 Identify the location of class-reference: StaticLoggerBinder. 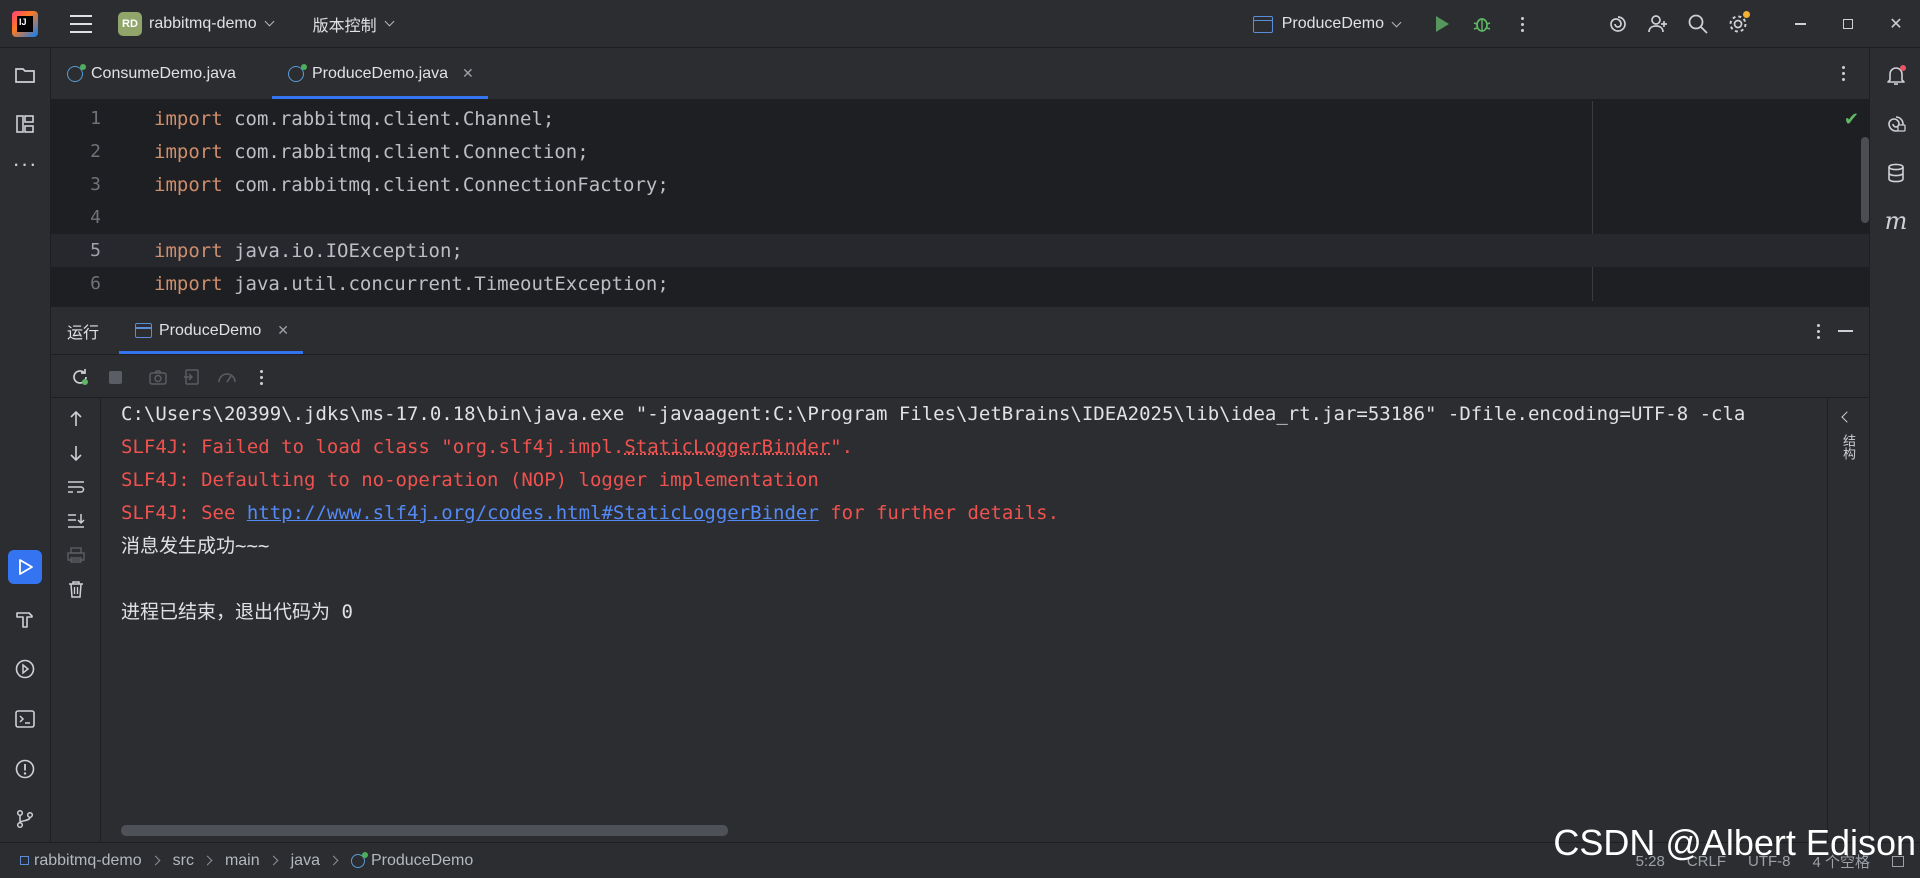
(727, 447).